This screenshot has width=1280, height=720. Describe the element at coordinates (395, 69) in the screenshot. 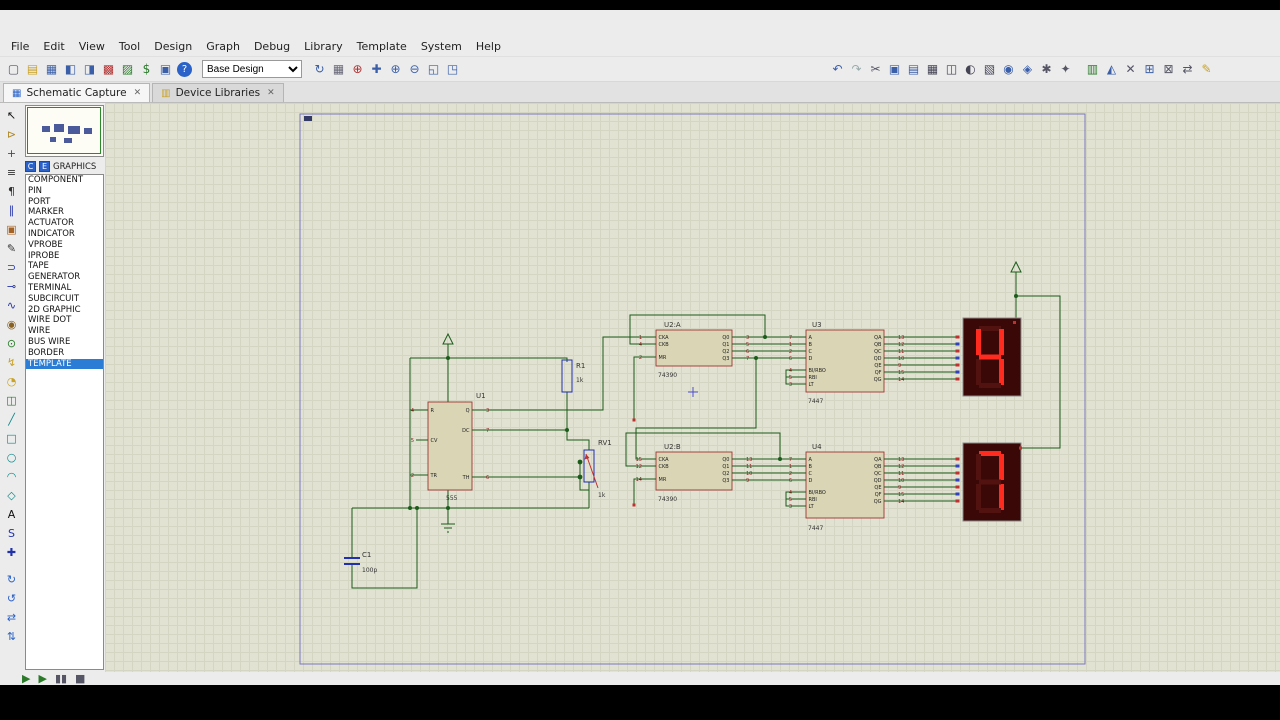

I see `zoom-in-icon: ⊕` at that location.